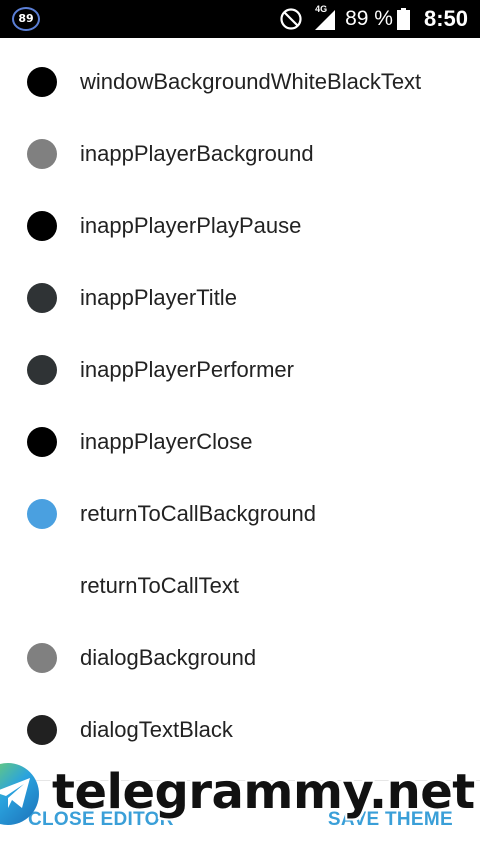  I want to click on color-key-label: inappPlayerTitle, so click(158, 297).